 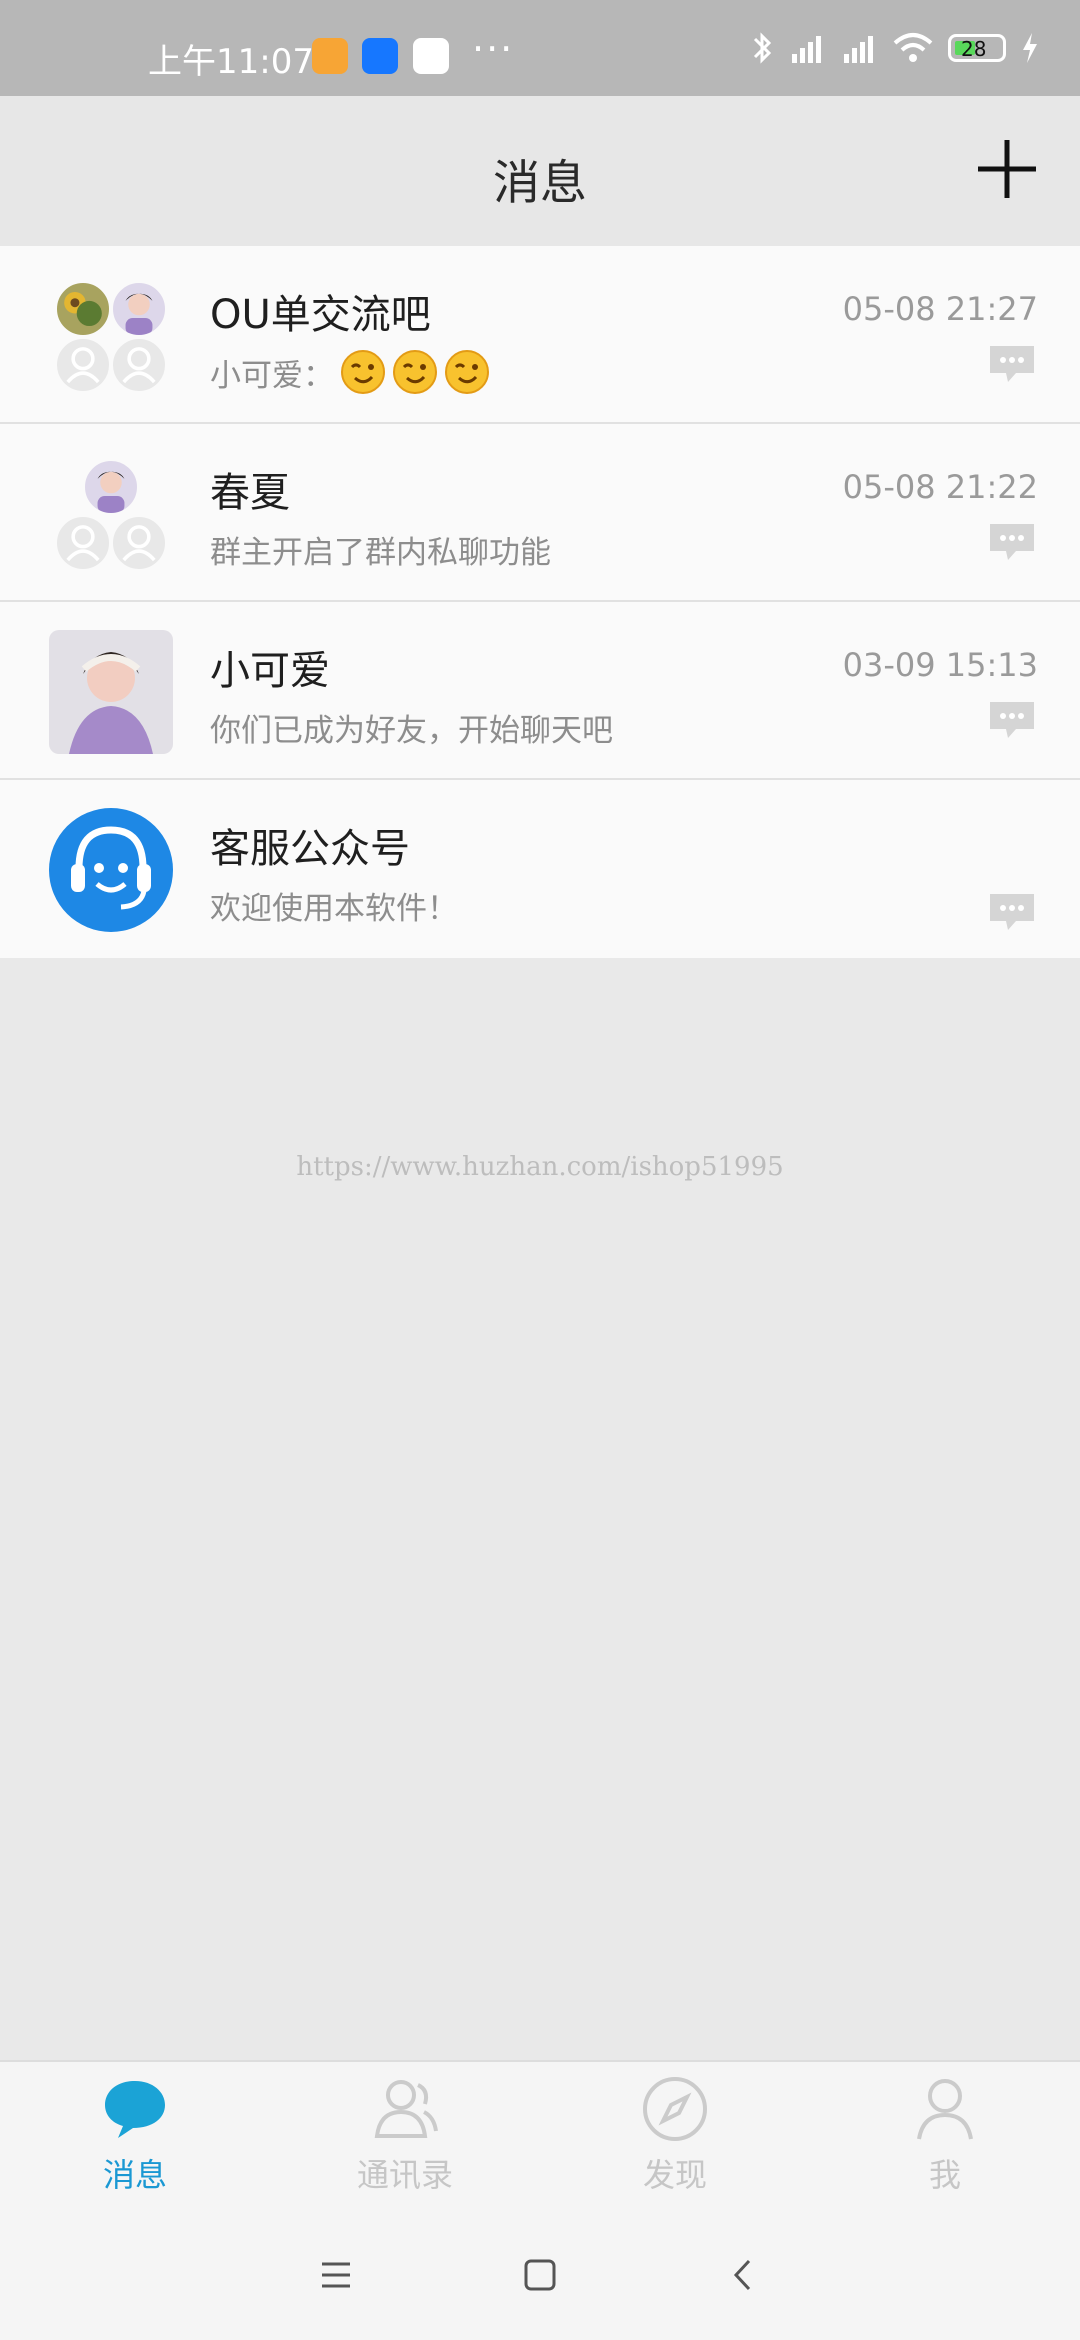 I want to click on video-player-icon, so click(x=431, y=56).